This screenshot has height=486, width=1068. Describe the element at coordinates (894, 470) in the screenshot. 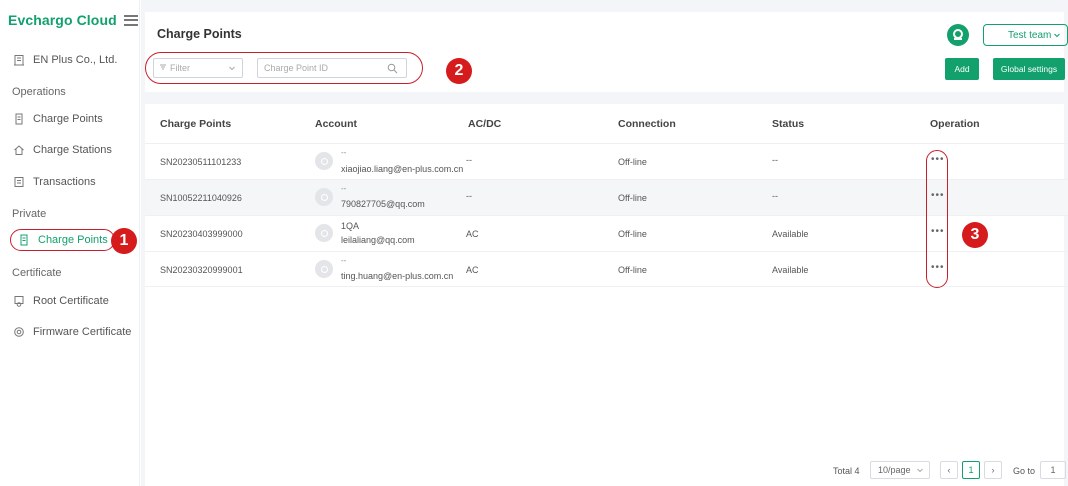

I see `page-size-value: 10/page` at that location.